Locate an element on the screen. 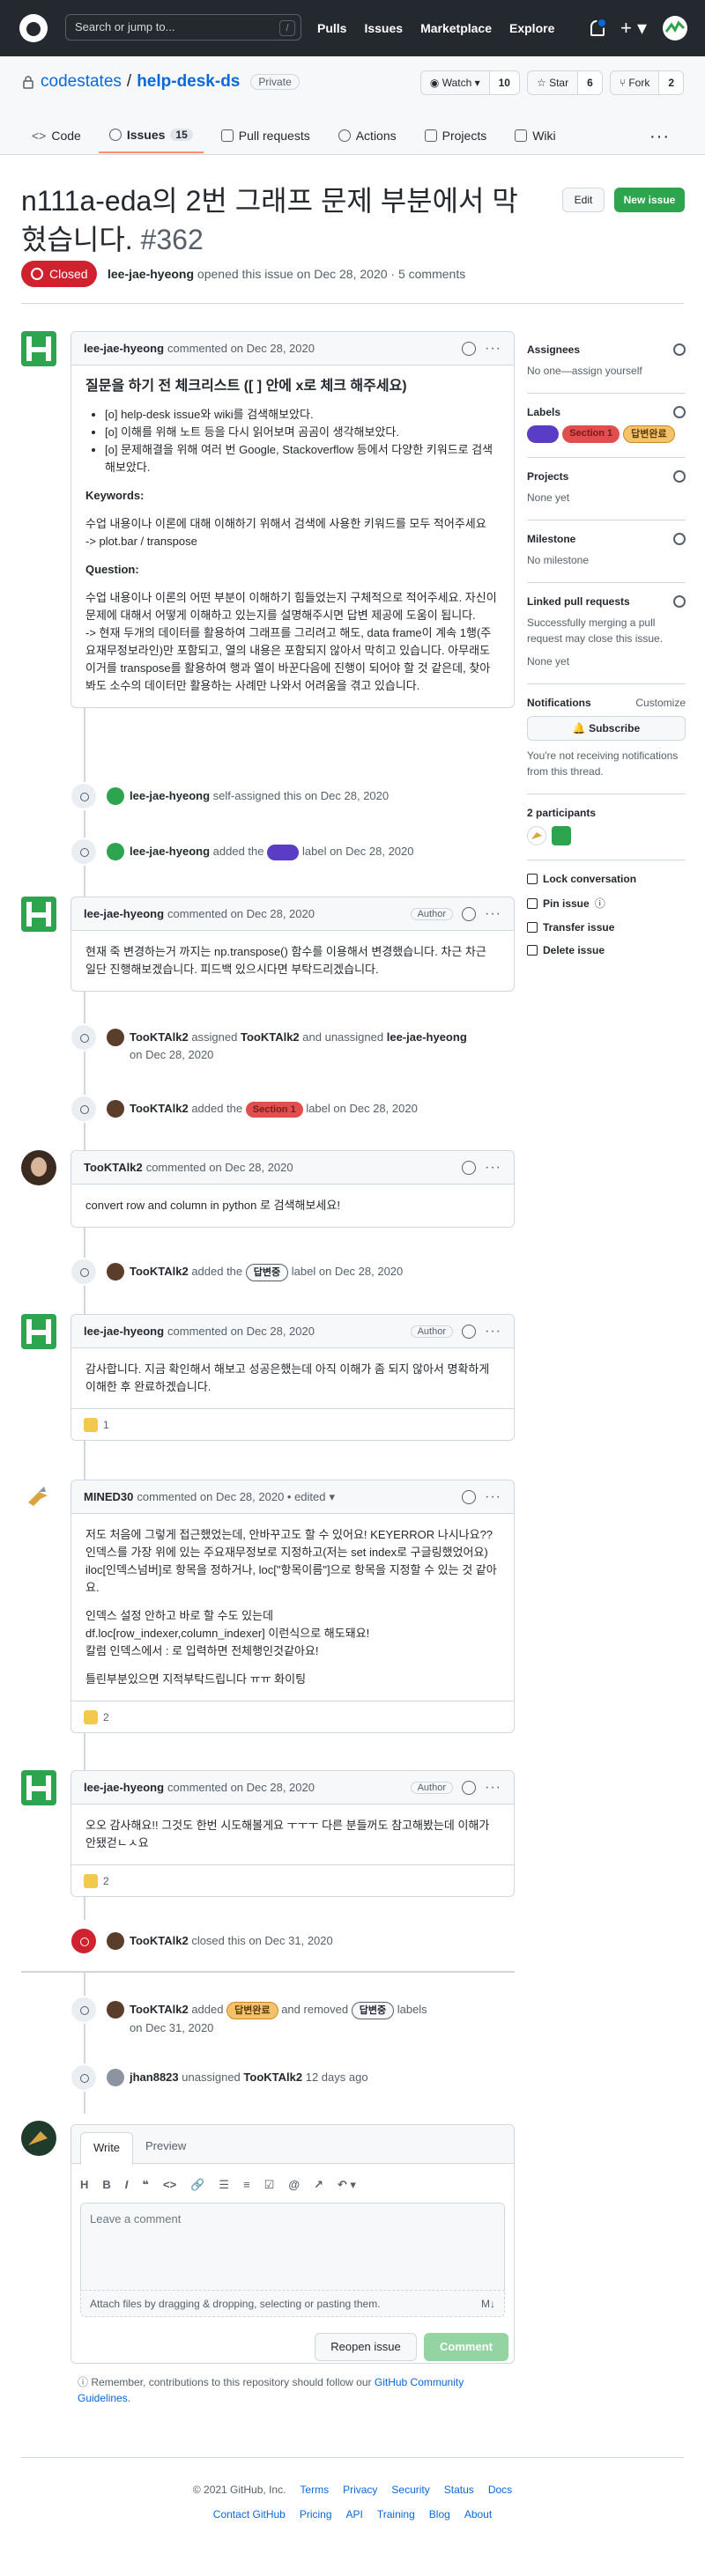 The width and height of the screenshot is (705, 2576). assignees-title: Assignees is located at coordinates (553, 349).